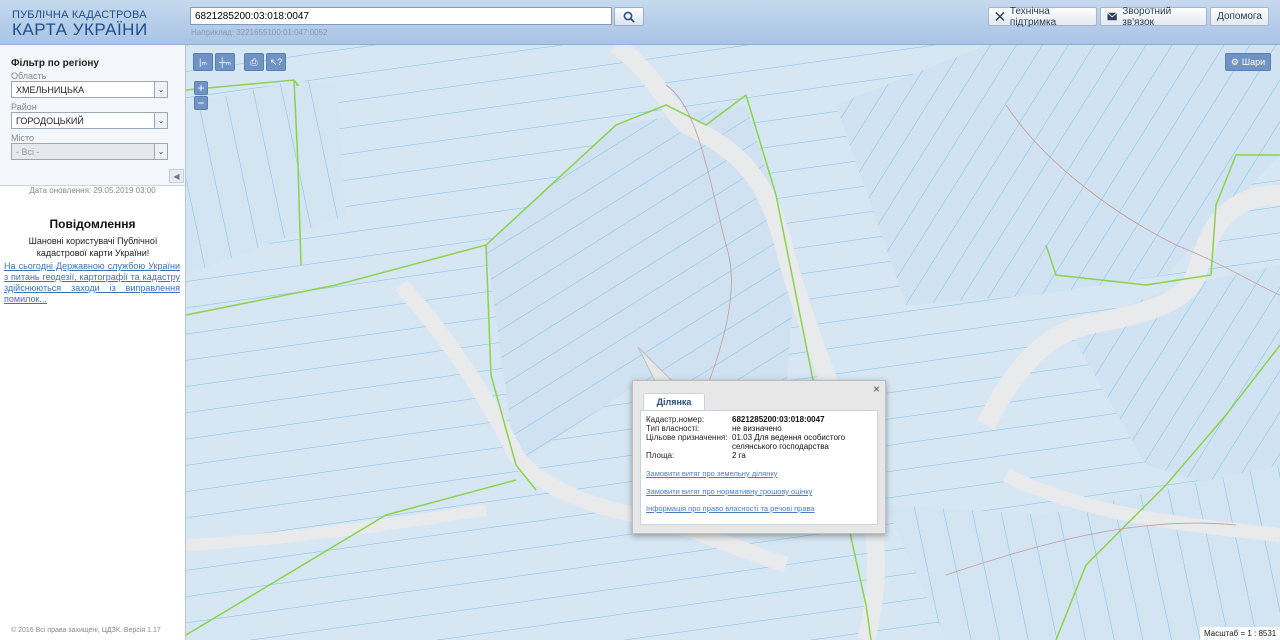 The height and width of the screenshot is (640, 1280). What do you see at coordinates (29, 76) in the screenshot?
I see `oblast-label: Область` at bounding box center [29, 76].